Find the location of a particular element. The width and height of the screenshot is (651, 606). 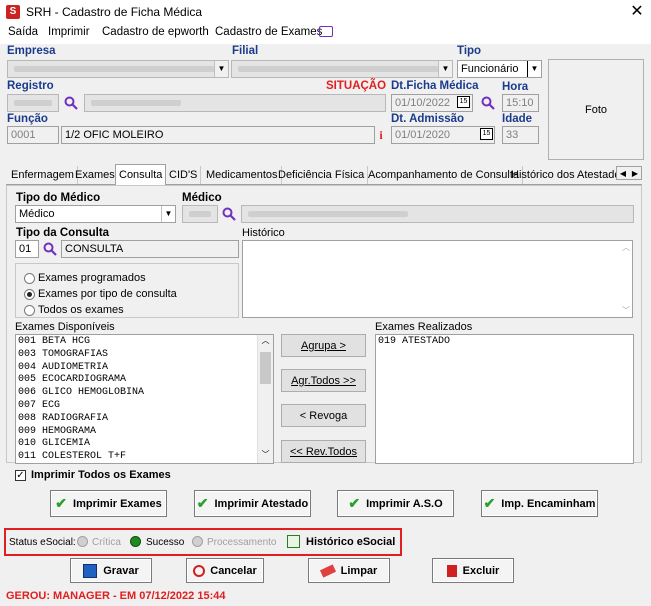

limpar-button: Limpar is located at coordinates (349, 570).